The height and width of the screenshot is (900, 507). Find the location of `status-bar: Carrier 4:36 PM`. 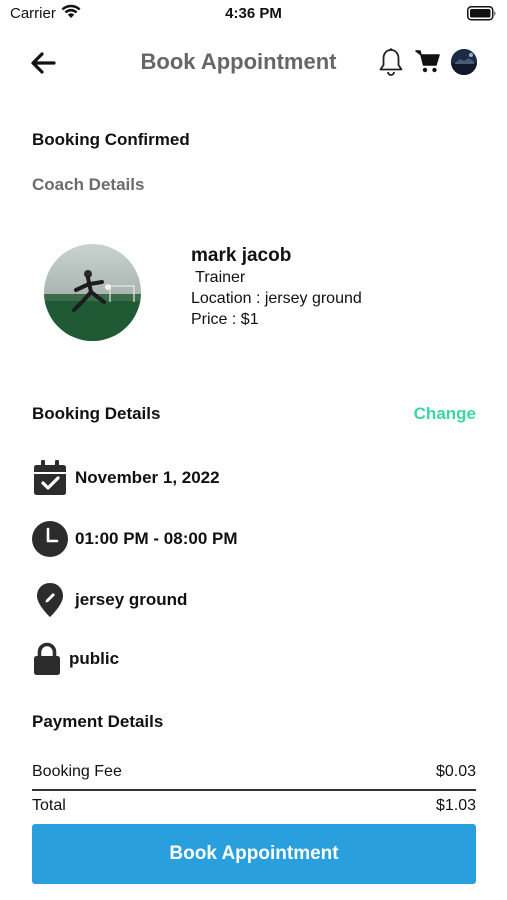

status-bar: Carrier 4:36 PM is located at coordinates (253, 14).